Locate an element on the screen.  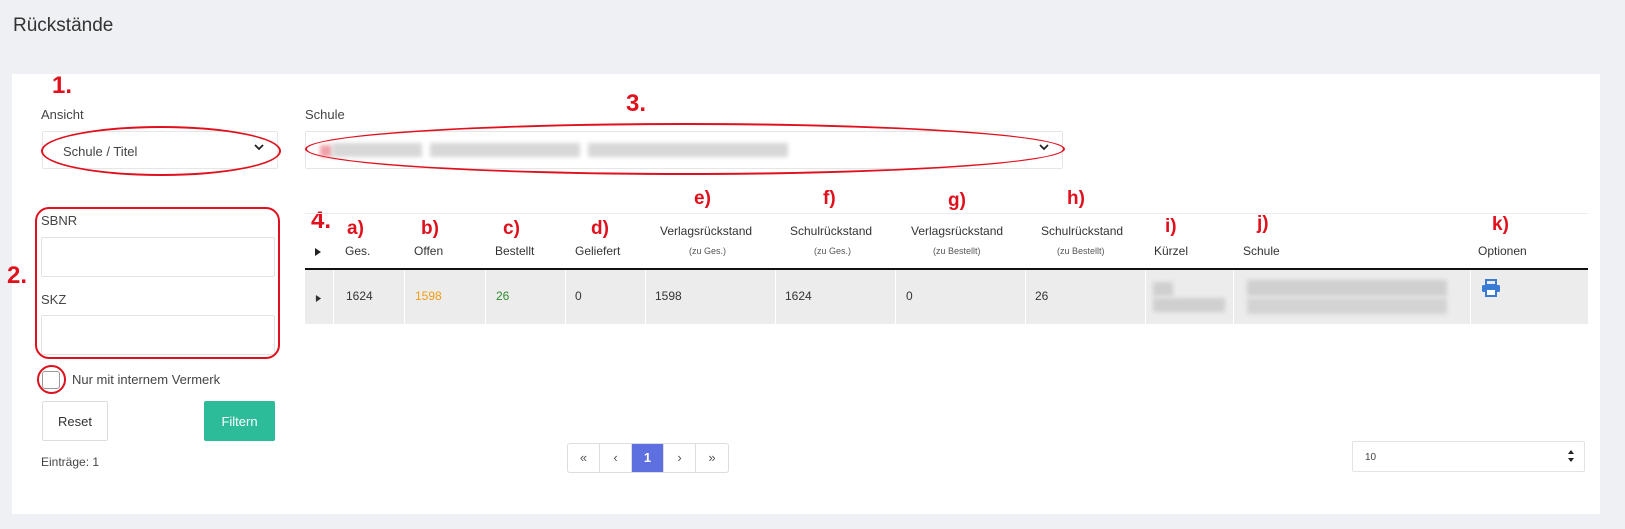
filter-button: Filtern is located at coordinates (239, 421).